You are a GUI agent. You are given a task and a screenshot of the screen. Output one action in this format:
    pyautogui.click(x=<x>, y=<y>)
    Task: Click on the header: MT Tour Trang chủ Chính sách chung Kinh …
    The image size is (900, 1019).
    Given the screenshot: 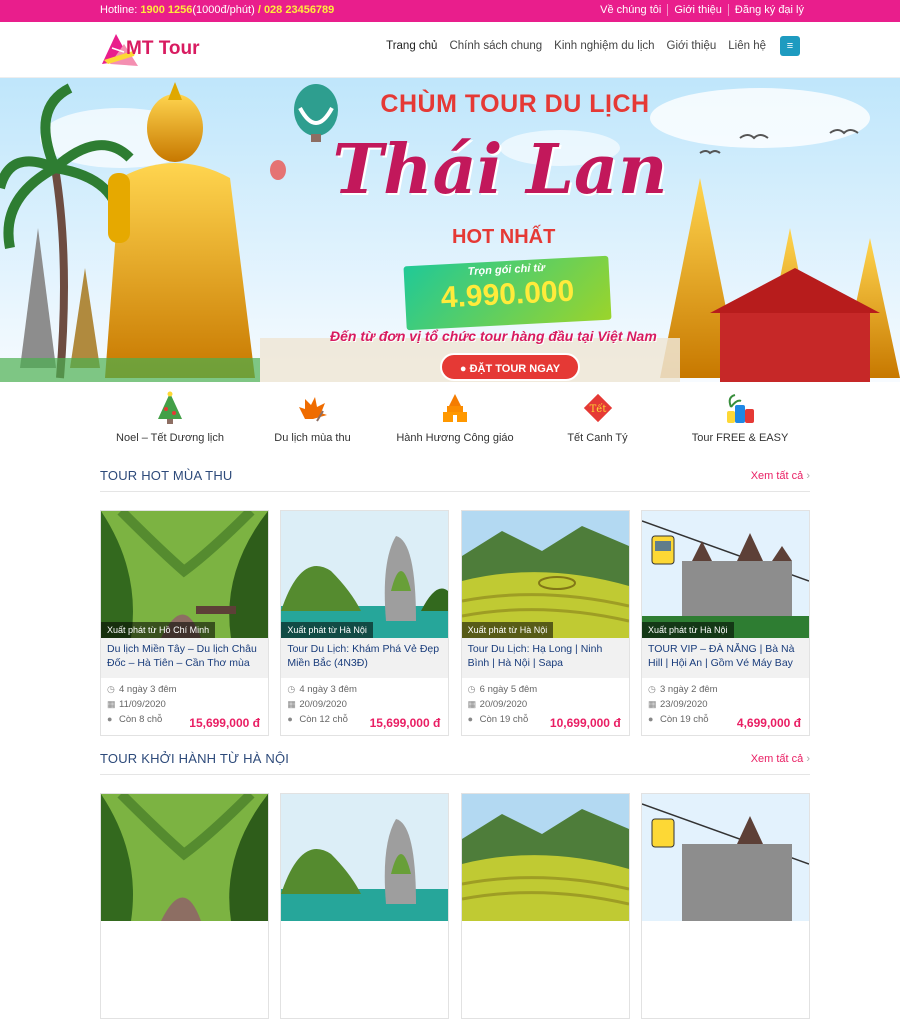 What is the action you would take?
    pyautogui.click(x=450, y=50)
    